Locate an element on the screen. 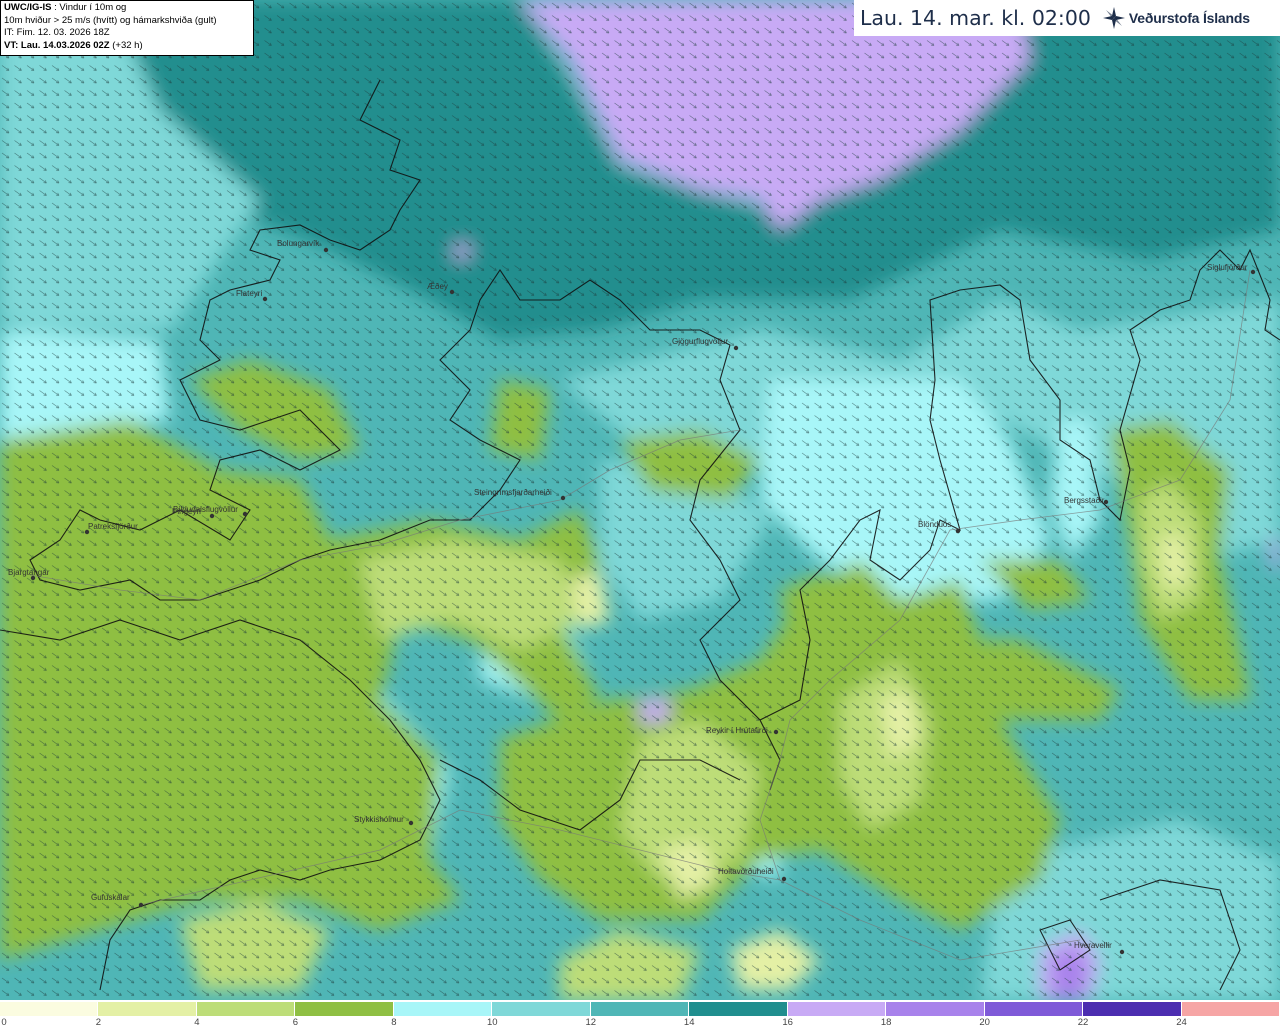 The image size is (1280, 1030). legend-tick-label: 22 is located at coordinates (1083, 1022).